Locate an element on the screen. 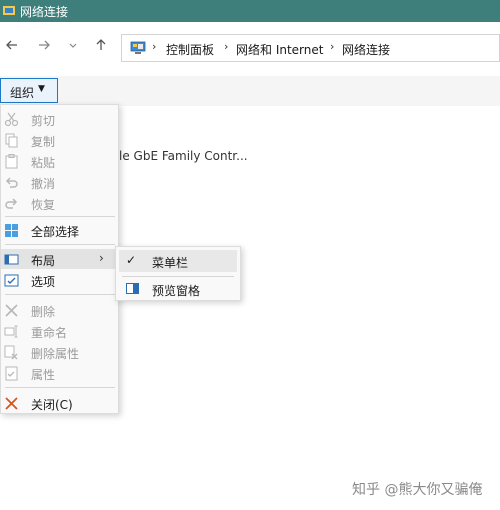 The width and height of the screenshot is (500, 510). copy-icon is located at coordinates (11, 140).